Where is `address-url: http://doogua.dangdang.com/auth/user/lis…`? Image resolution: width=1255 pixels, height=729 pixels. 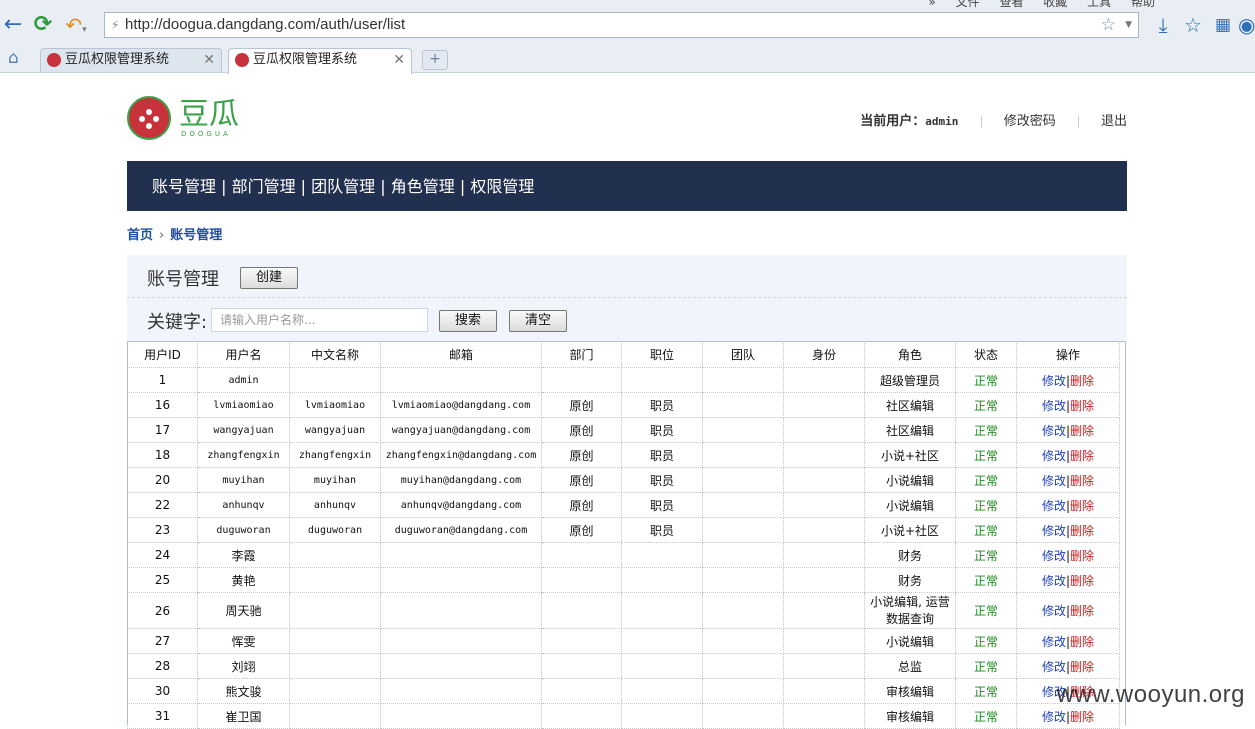
address-url: http://doogua.dangdang.com/auth/user/lis… is located at coordinates (265, 25).